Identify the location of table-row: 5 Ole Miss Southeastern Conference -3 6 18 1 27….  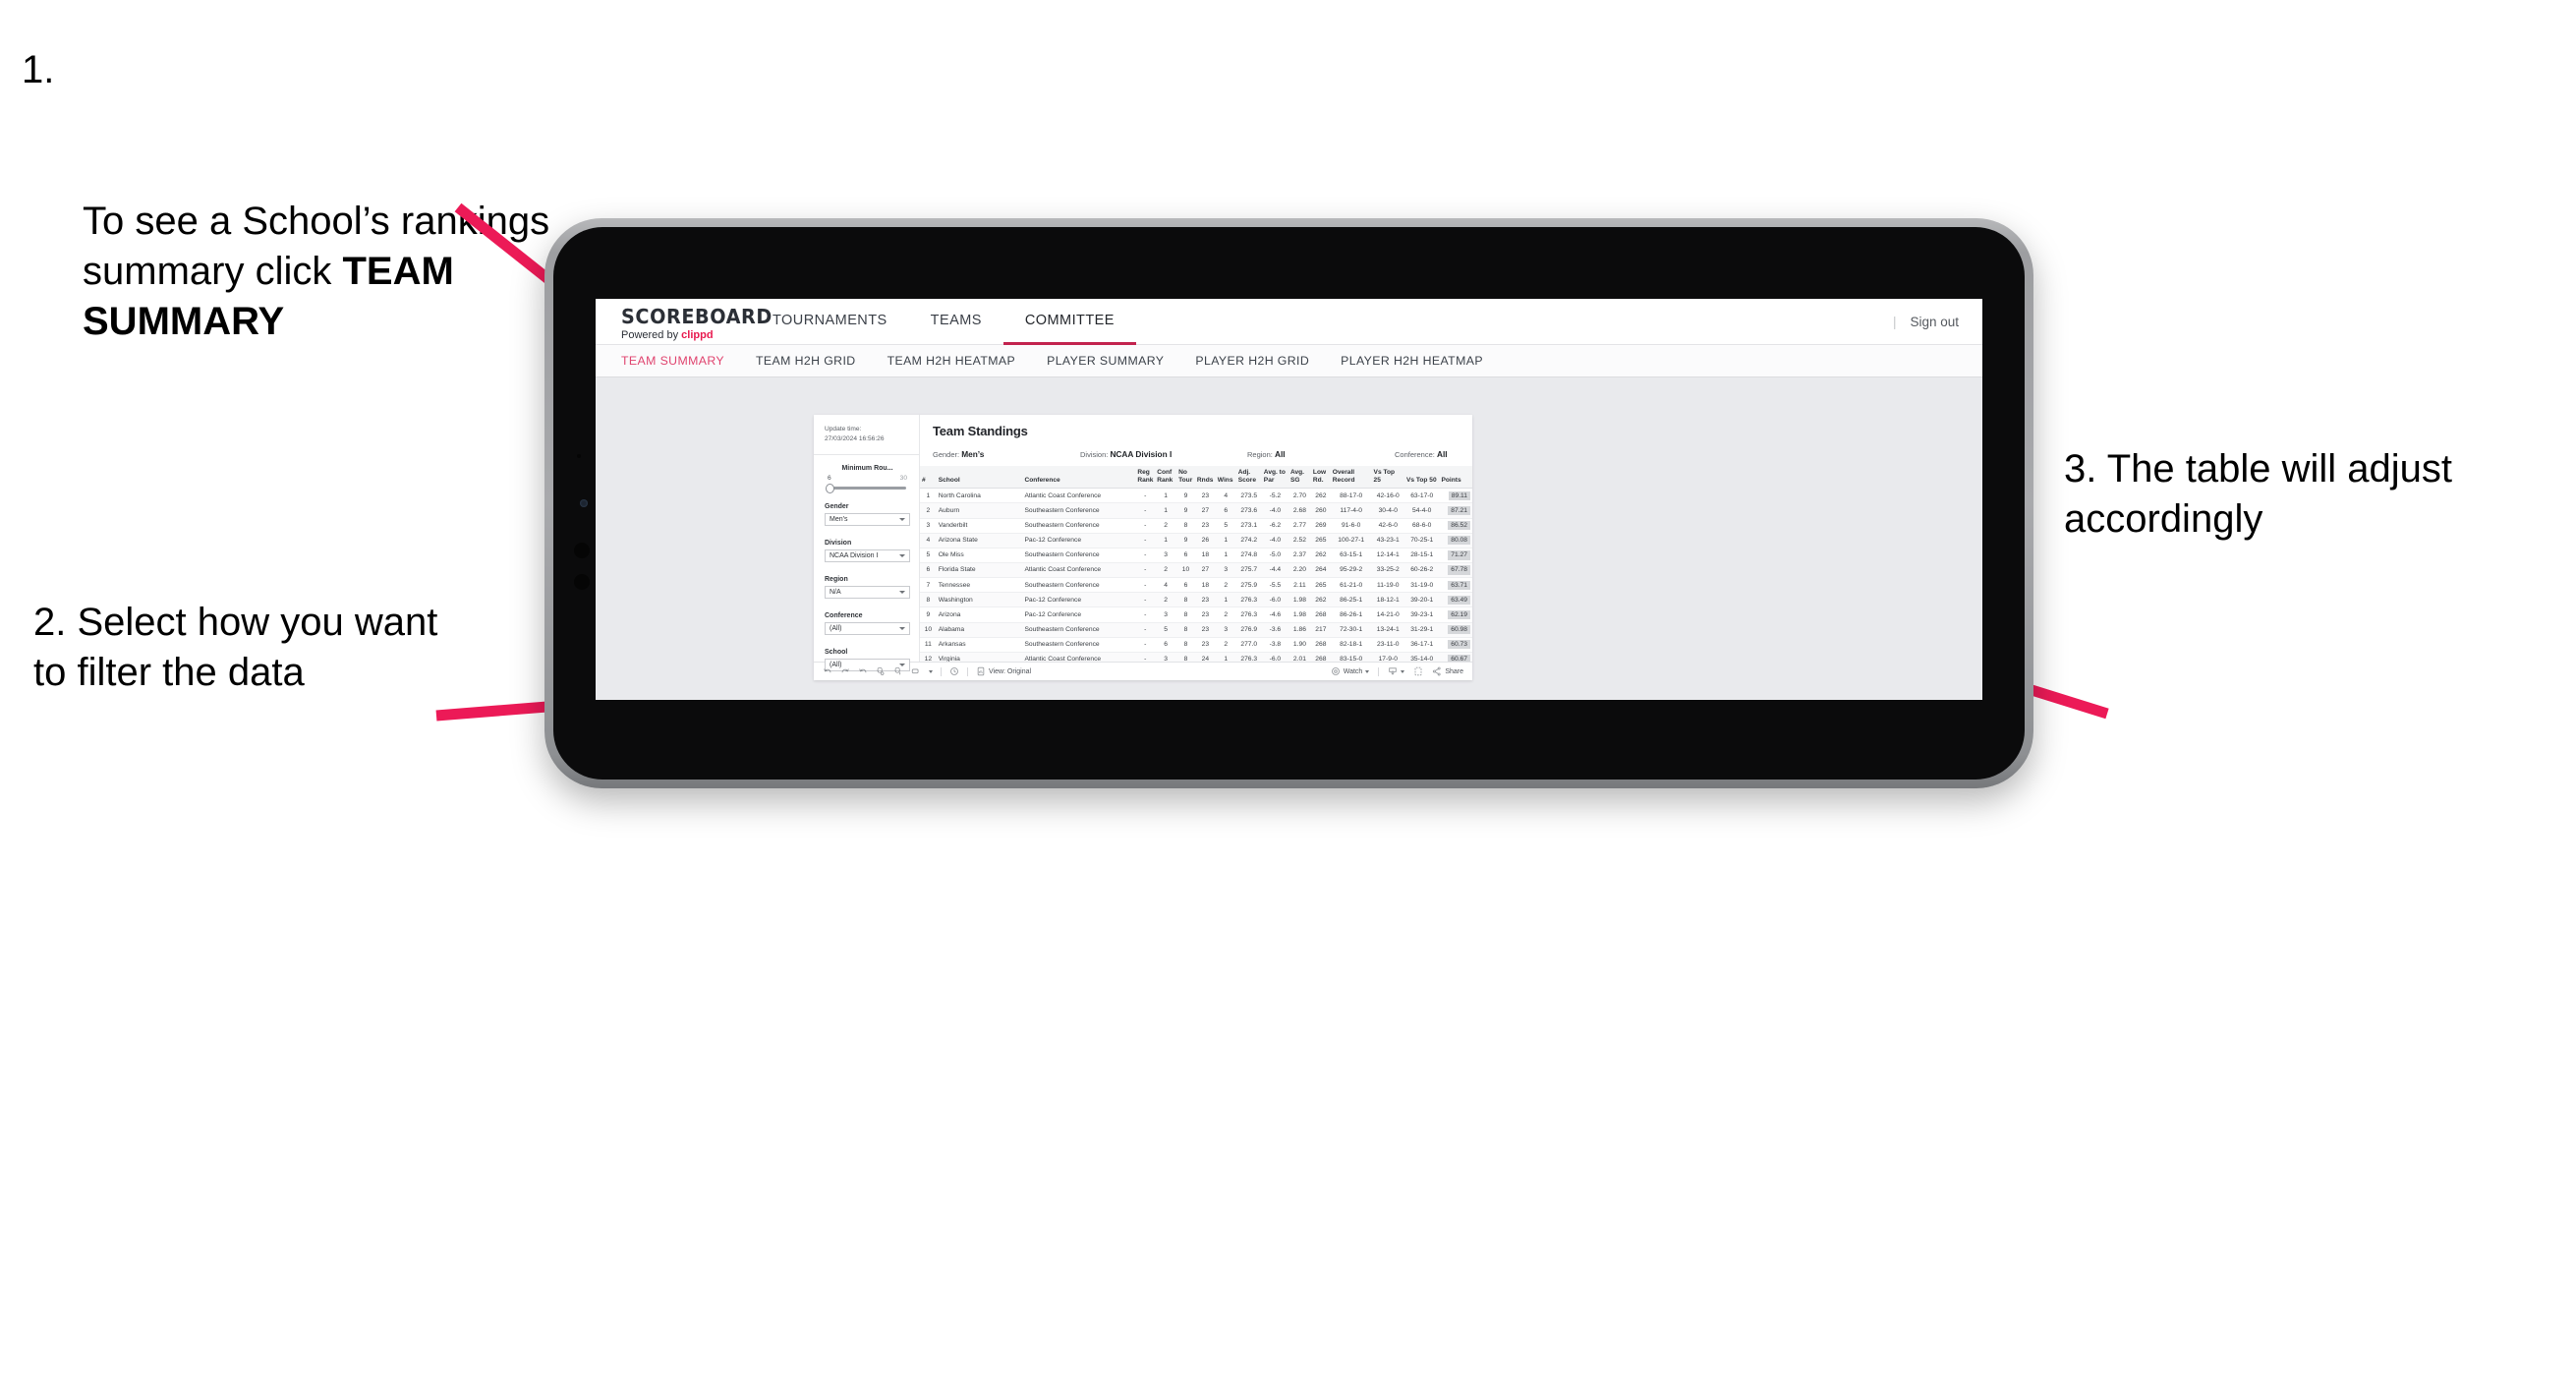
(1196, 556).